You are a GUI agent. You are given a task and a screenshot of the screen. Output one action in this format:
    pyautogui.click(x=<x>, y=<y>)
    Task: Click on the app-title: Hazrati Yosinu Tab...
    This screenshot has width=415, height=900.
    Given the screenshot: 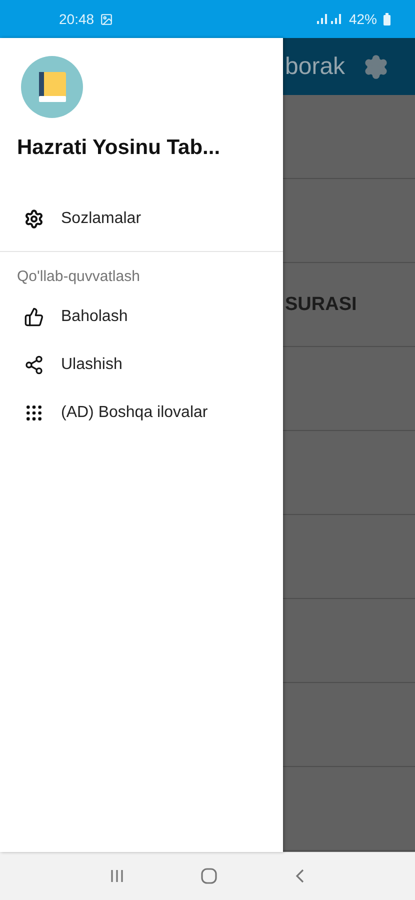 What is the action you would take?
    pyautogui.click(x=119, y=148)
    